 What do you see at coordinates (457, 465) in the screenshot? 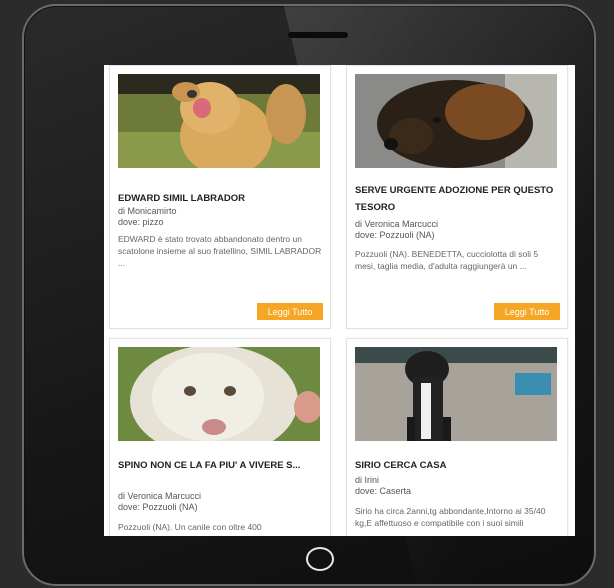
I see `card-title: SIRIO CERCA CASA` at bounding box center [457, 465].